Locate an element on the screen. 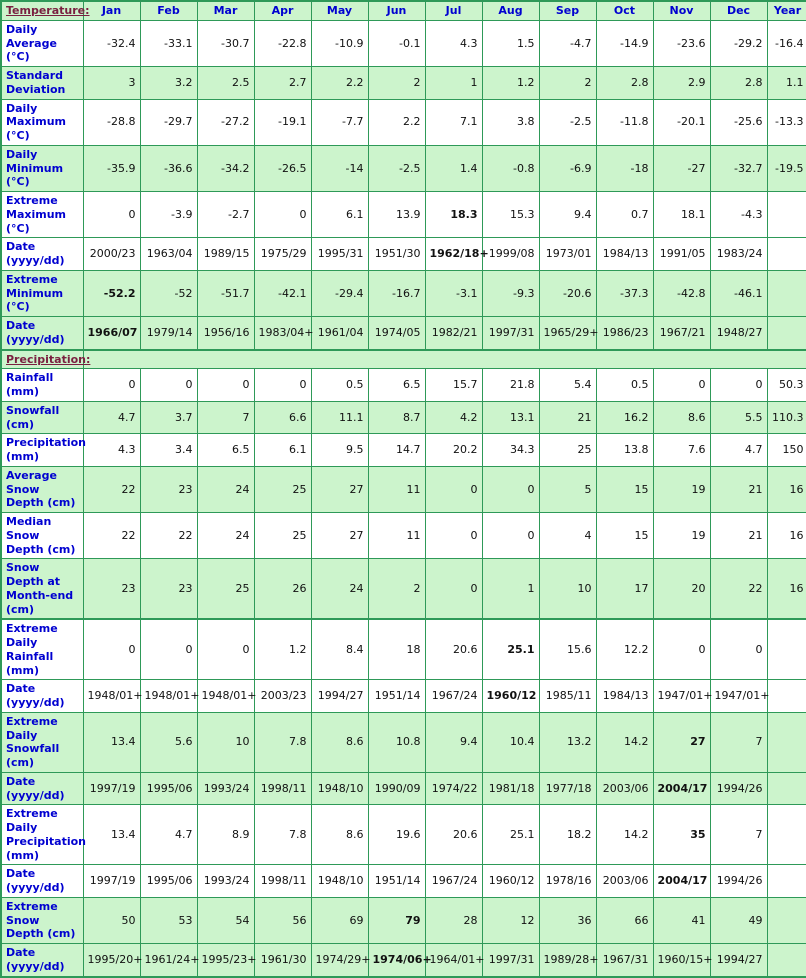  cell-sep: -4.7 is located at coordinates (567, 43).